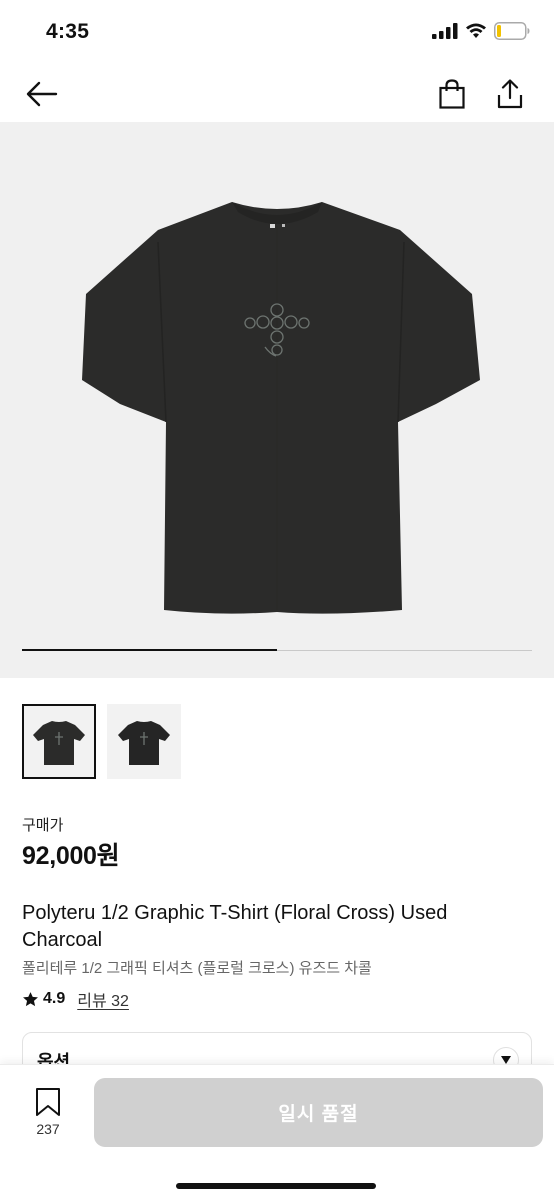  I want to click on carousel-progress, so click(277, 650).